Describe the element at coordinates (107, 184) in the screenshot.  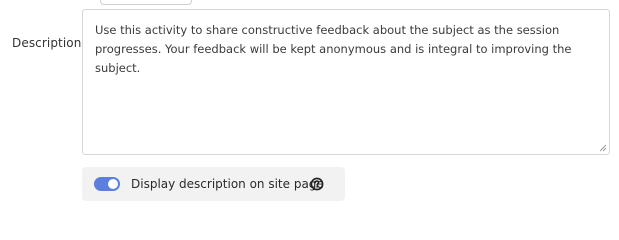
I see `display-description-toggle` at that location.